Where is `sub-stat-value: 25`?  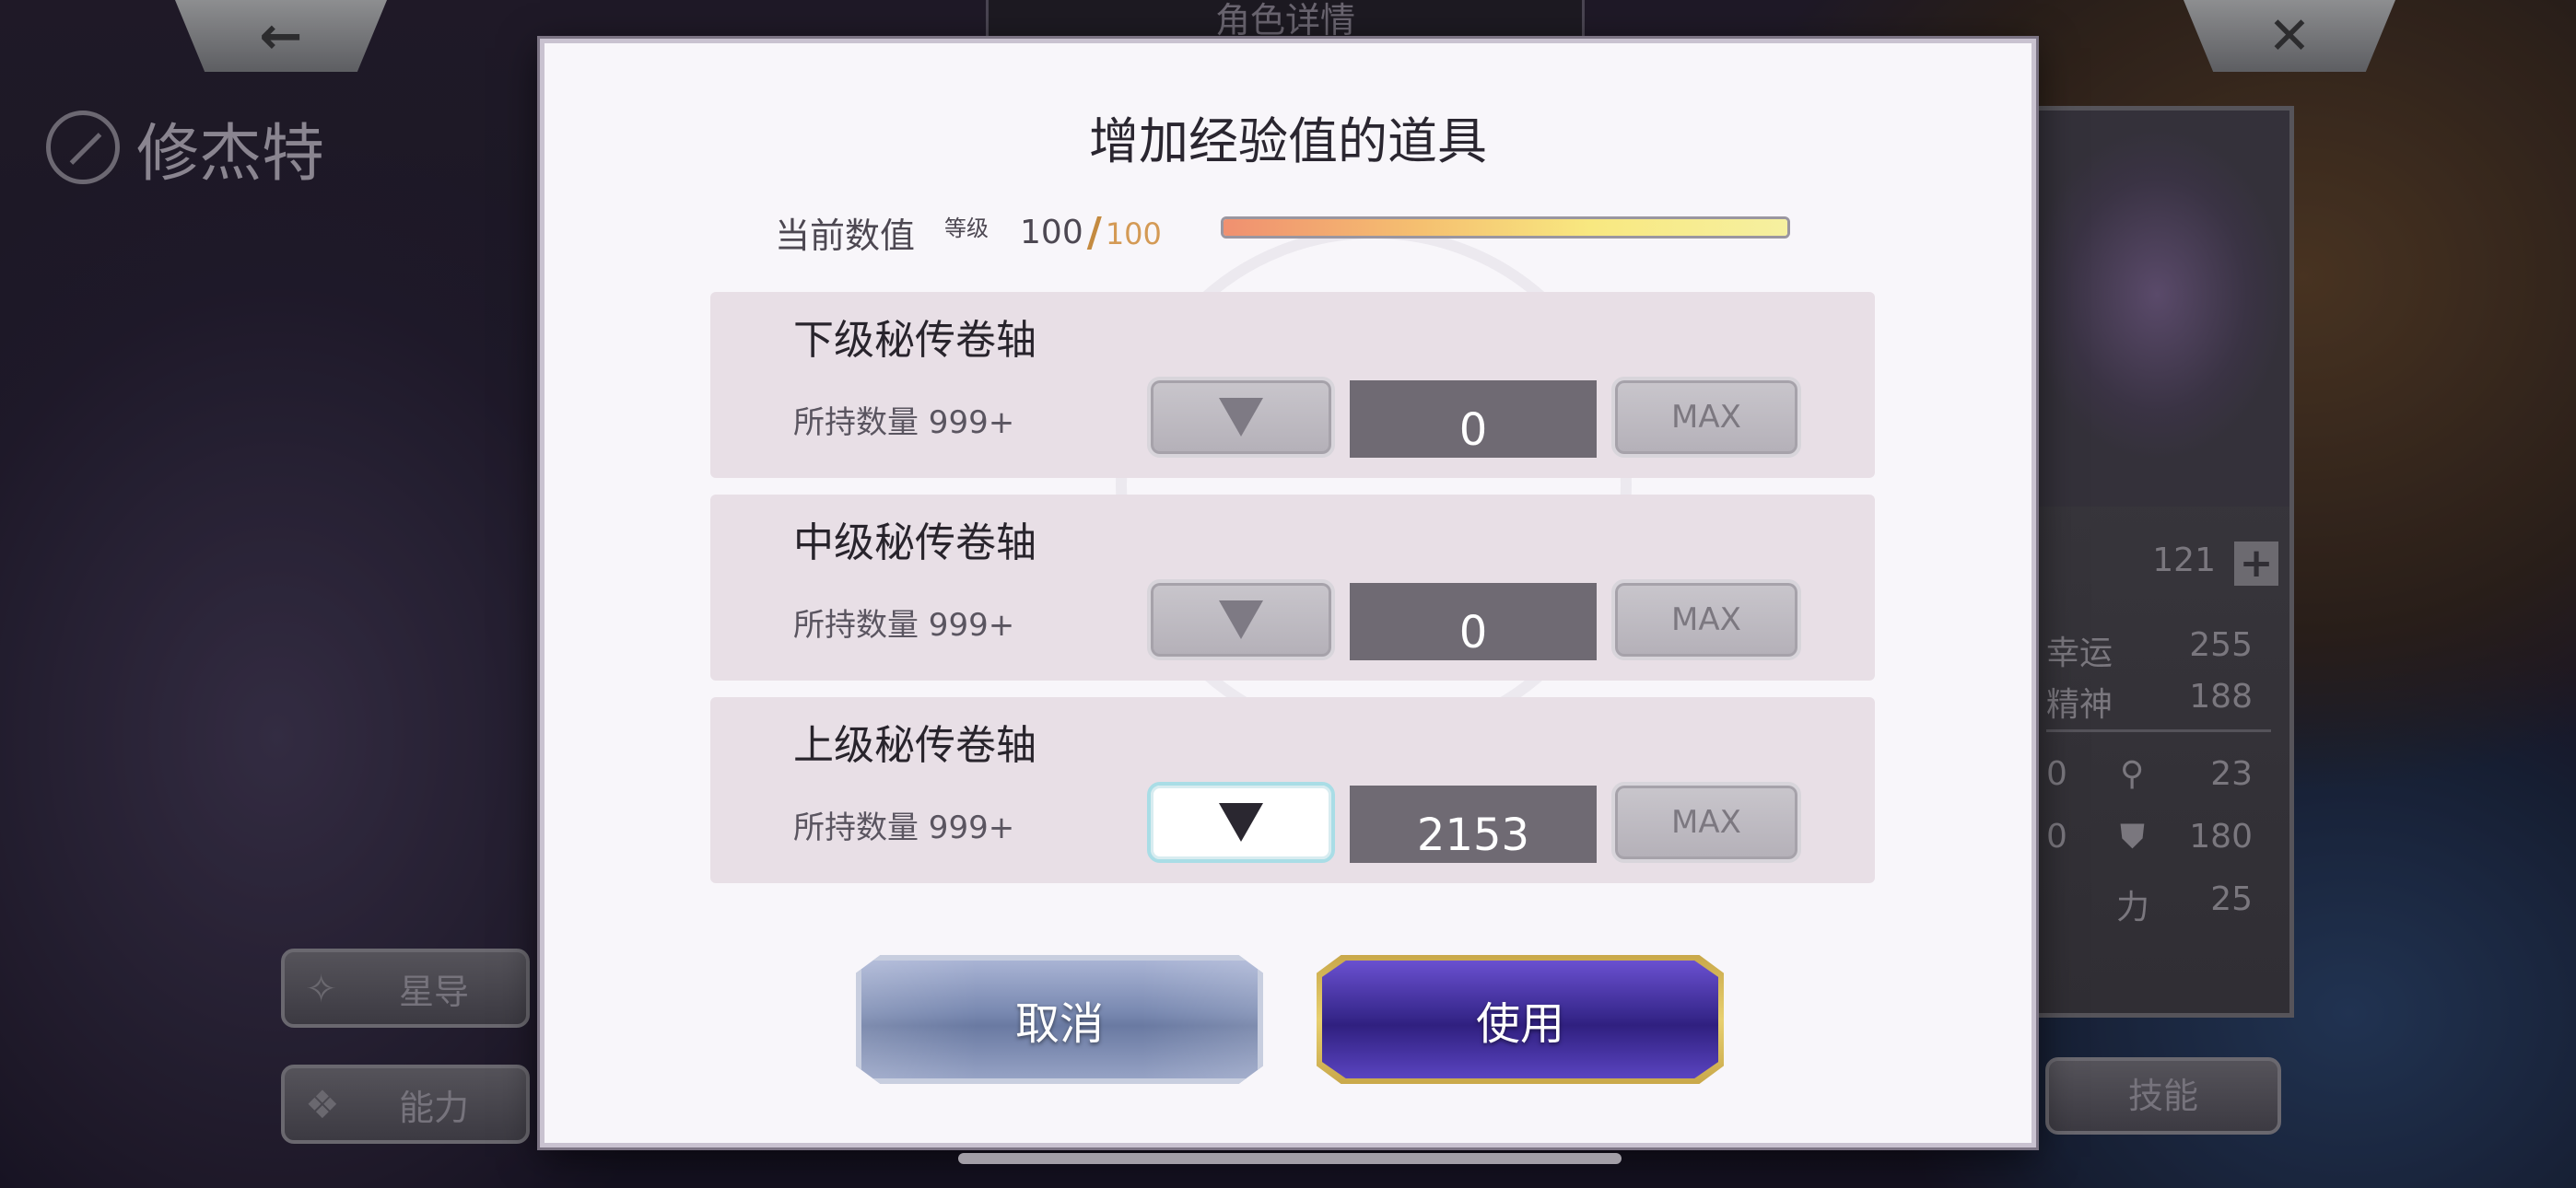 sub-stat-value: 25 is located at coordinates (2231, 899).